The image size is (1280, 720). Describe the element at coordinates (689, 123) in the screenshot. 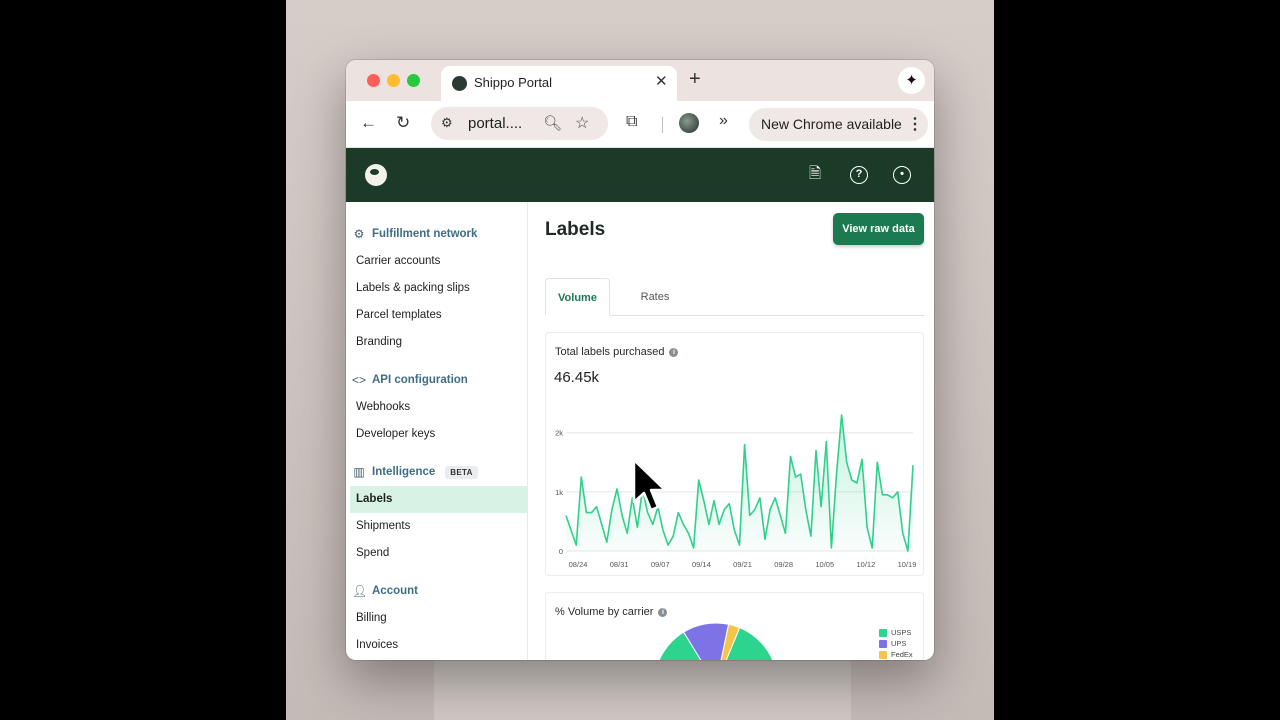

I see `profile-avatar` at that location.